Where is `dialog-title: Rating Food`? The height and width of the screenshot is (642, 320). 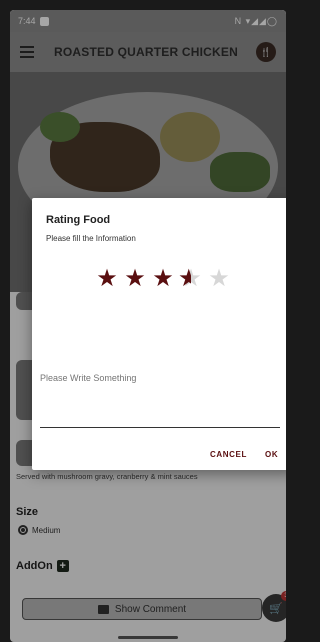
dialog-title: Rating Food is located at coordinates (78, 220).